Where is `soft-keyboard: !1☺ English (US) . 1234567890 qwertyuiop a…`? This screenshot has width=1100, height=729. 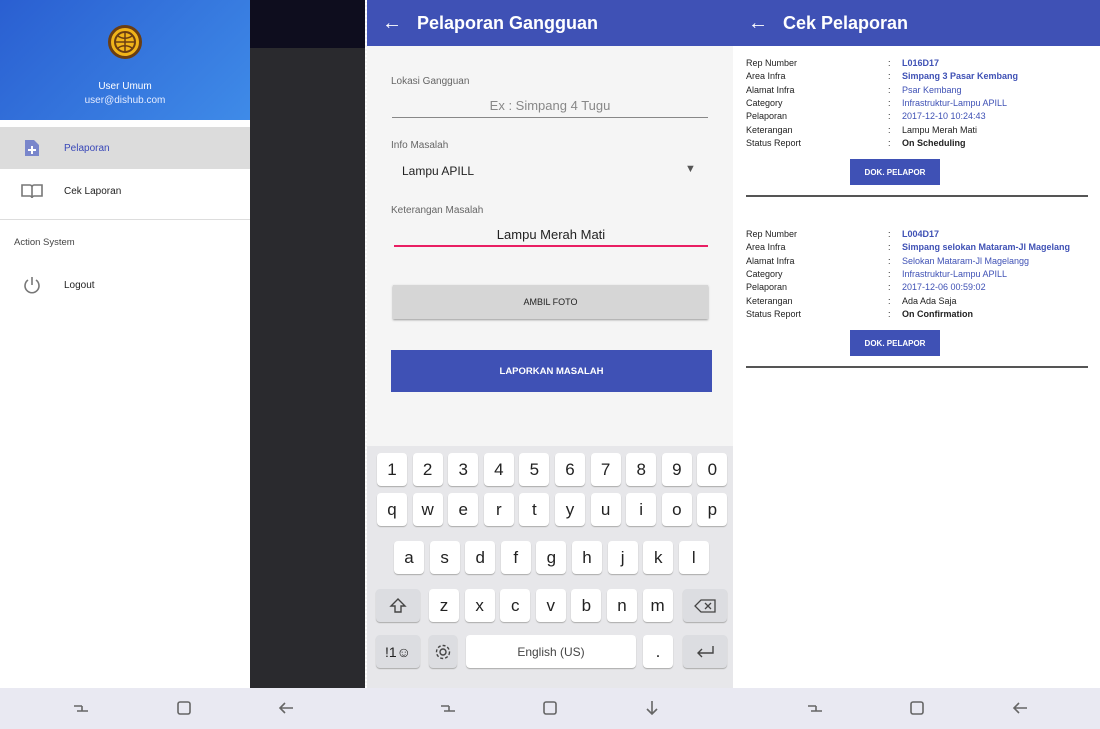 soft-keyboard: !1☺ English (US) . 1234567890 qwertyuiop a… is located at coordinates (551, 567).